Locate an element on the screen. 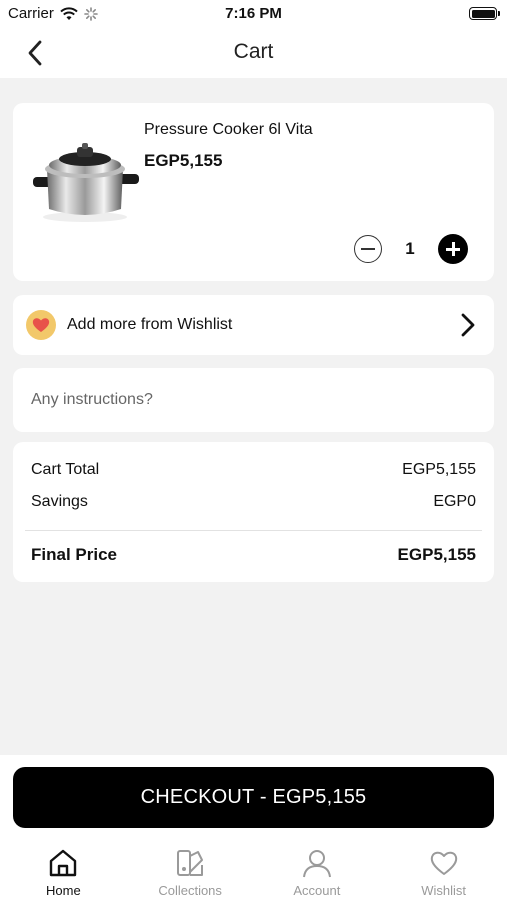  collections-icon is located at coordinates (190, 863).